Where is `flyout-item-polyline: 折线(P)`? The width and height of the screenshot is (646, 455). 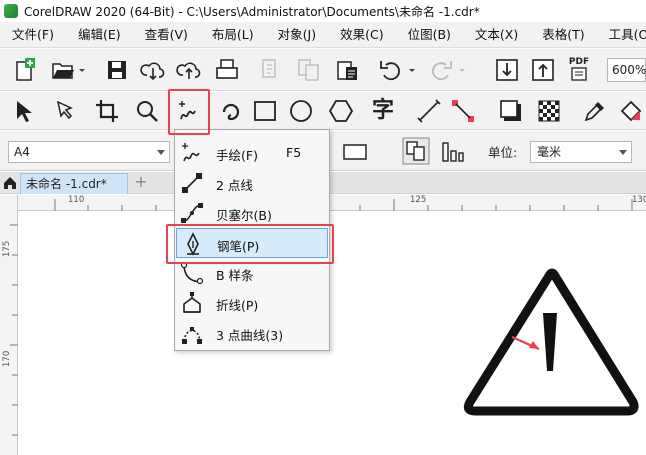 flyout-item-polyline: 折线(P) is located at coordinates (252, 303).